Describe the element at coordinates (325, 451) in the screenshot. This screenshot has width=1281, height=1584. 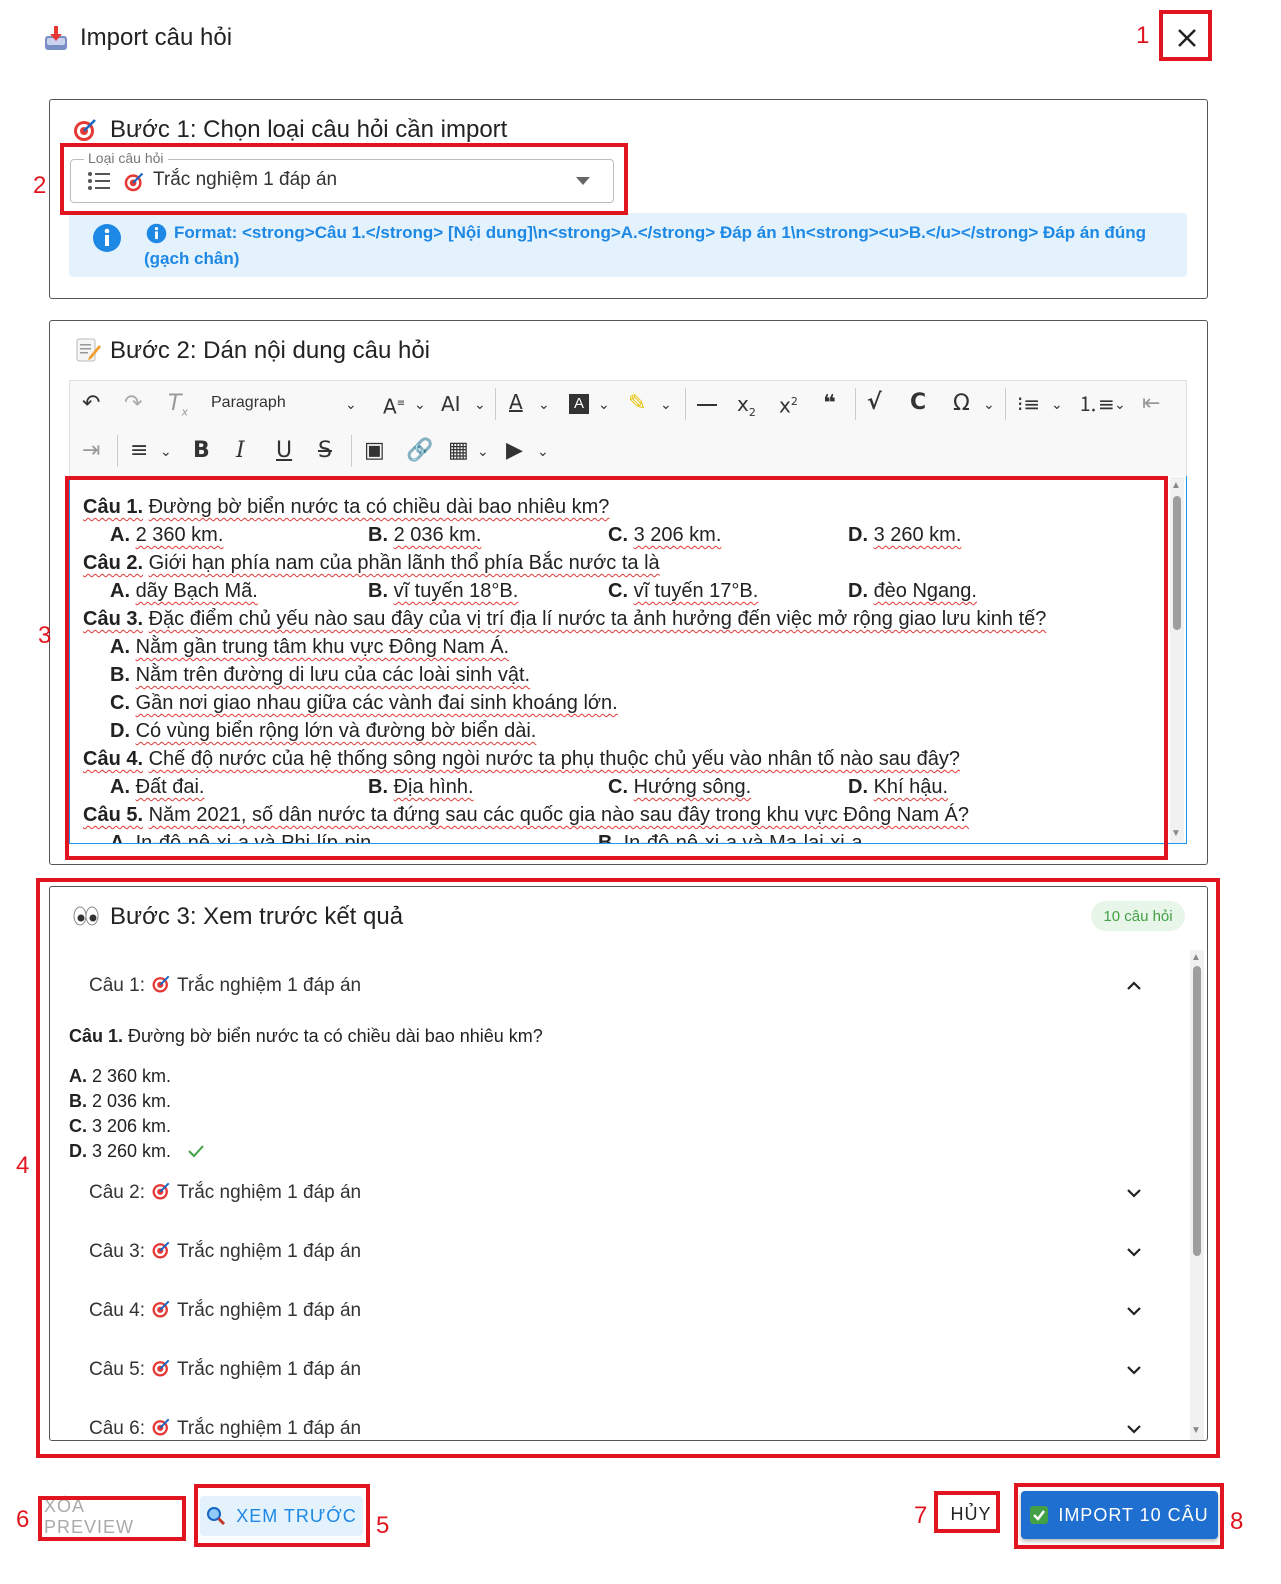
I see `strikethrough-button: S` at that location.